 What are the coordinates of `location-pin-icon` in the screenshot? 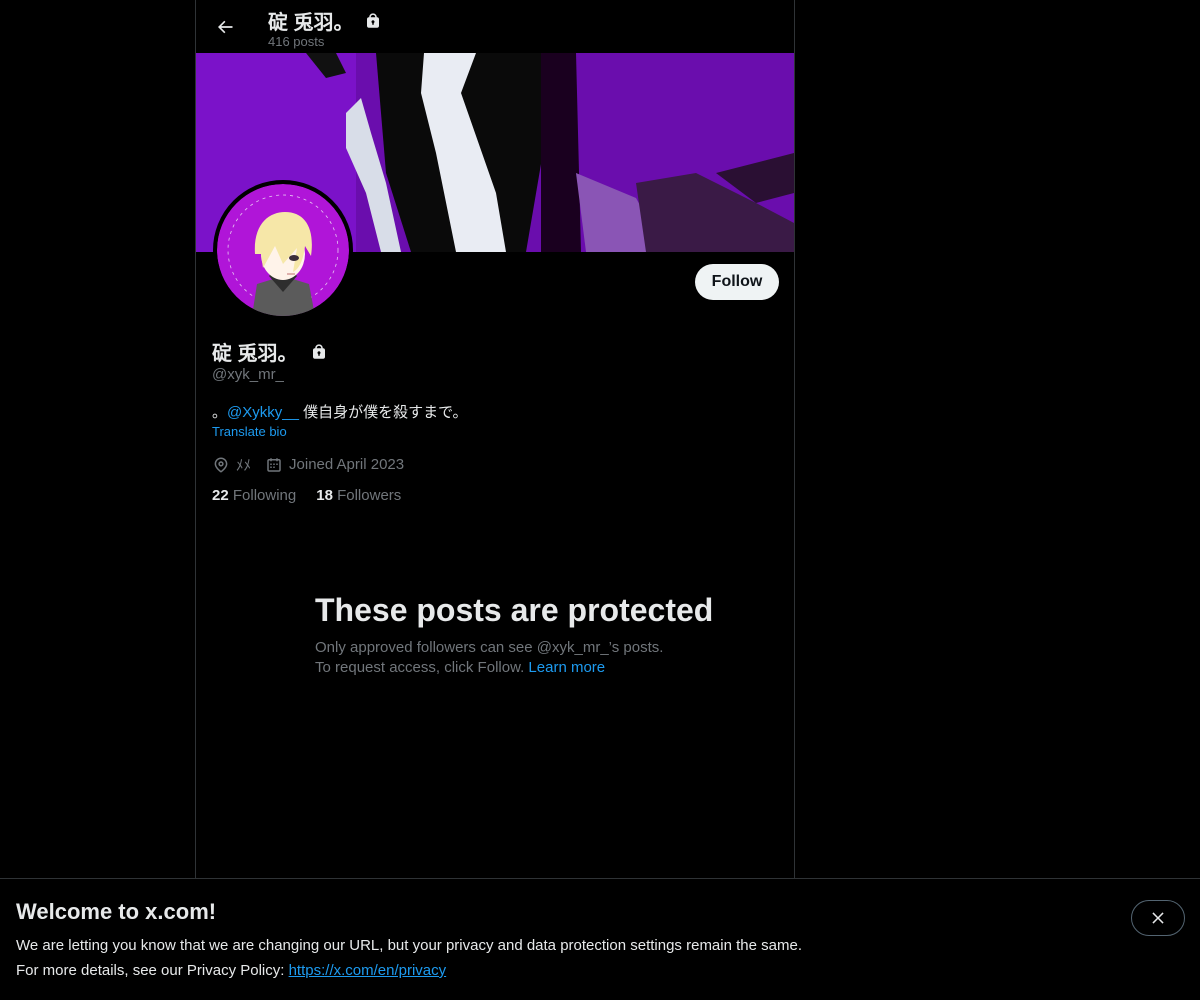 It's located at (221, 465).